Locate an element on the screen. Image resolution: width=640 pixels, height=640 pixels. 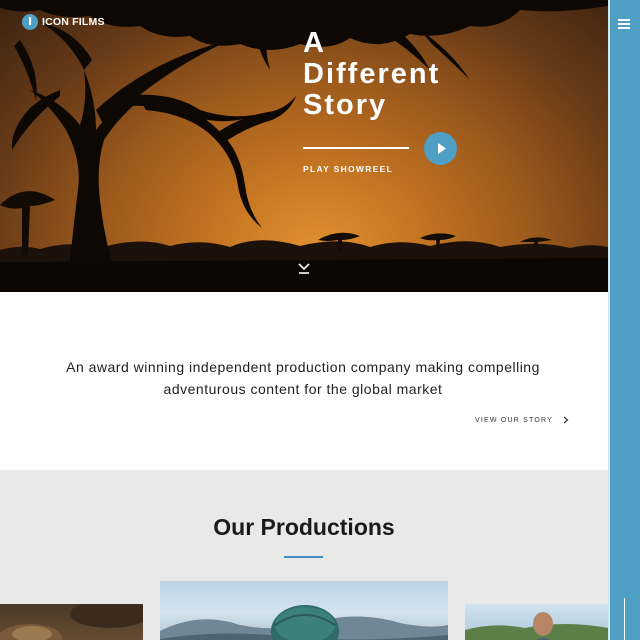
side-navigation-rail is located at coordinates (624, 320).